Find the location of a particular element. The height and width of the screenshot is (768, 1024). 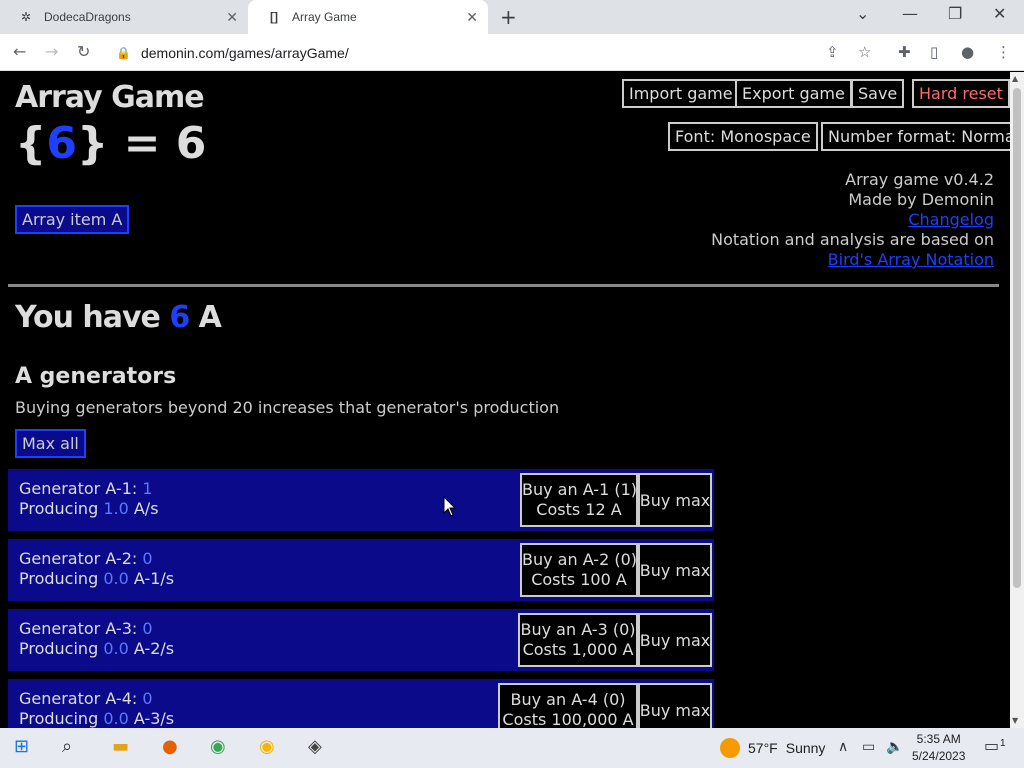

weather-text: Sunny is located at coordinates (805, 748).